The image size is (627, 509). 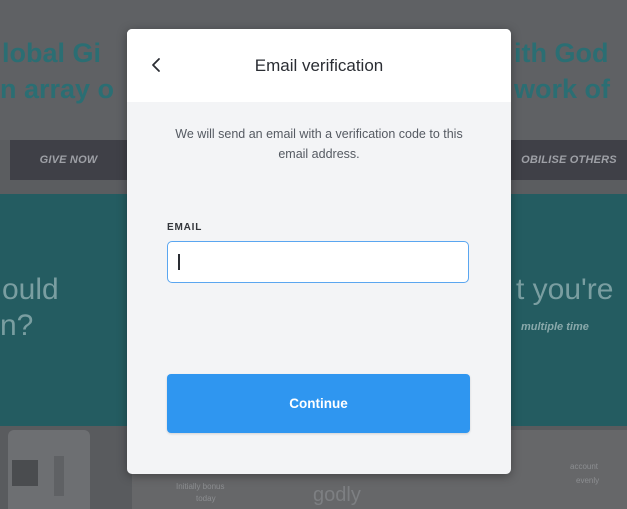 I want to click on modal-header: Email verification, so click(x=319, y=65).